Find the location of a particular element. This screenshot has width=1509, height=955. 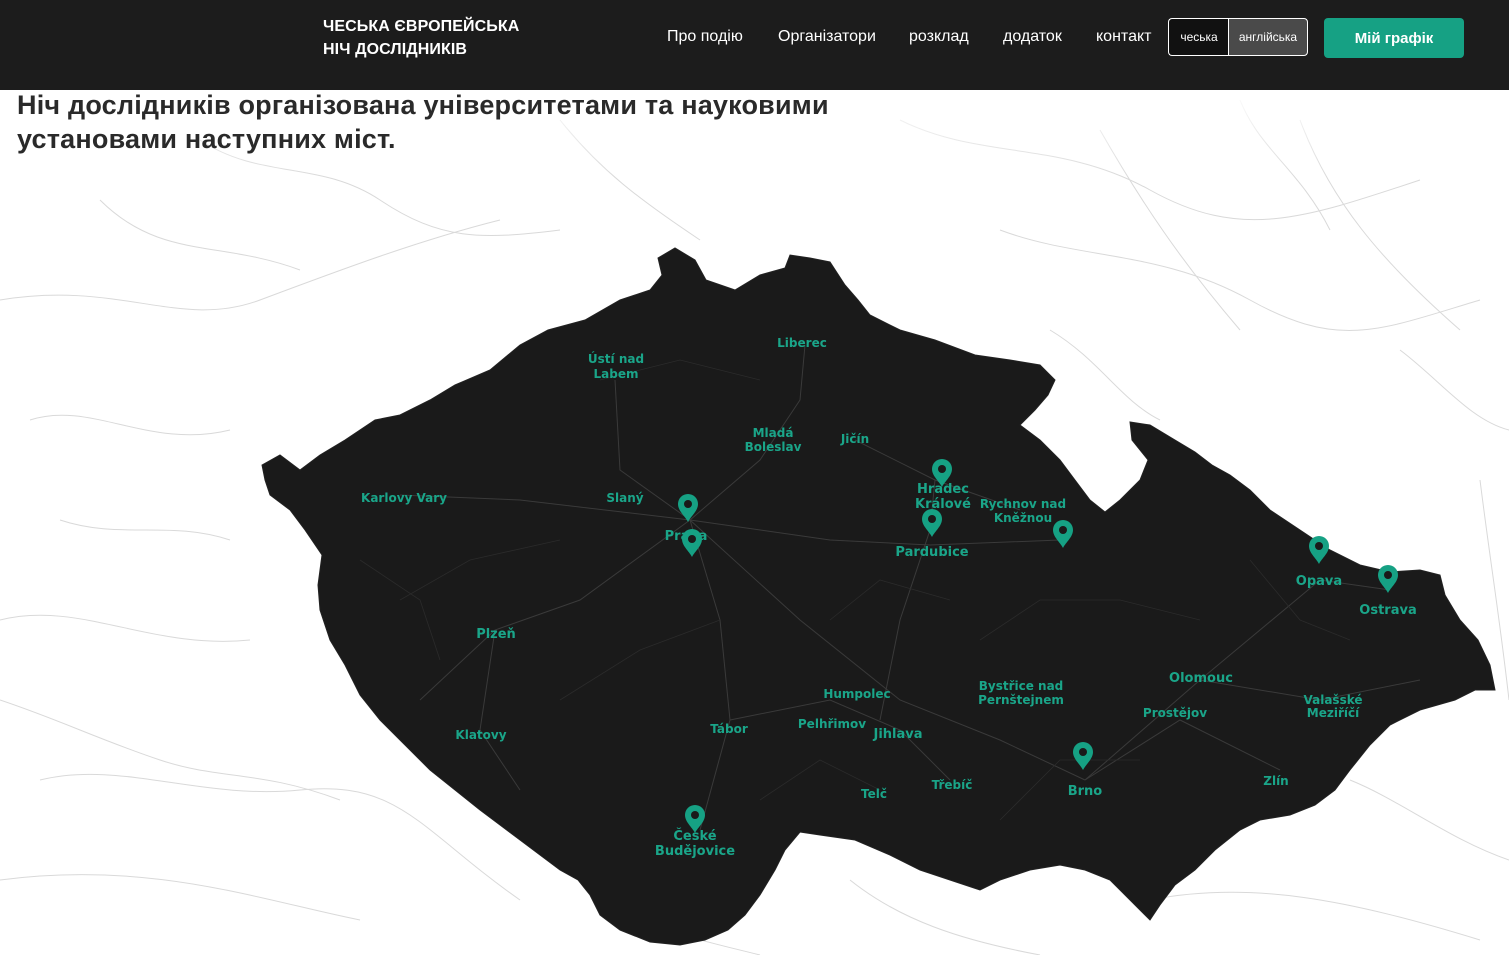

city-label: Kněžnou is located at coordinates (1023, 518).